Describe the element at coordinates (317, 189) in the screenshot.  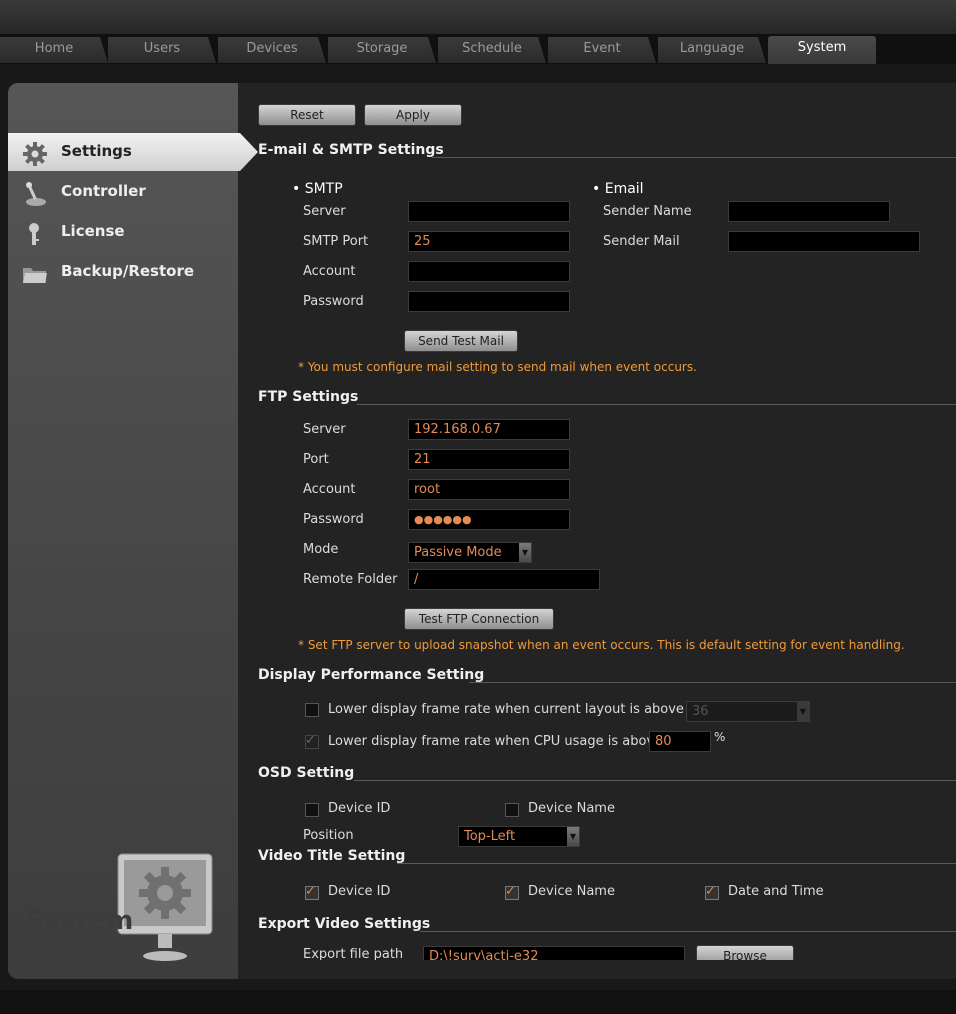
I see `smtp-heading: • SMTP` at that location.